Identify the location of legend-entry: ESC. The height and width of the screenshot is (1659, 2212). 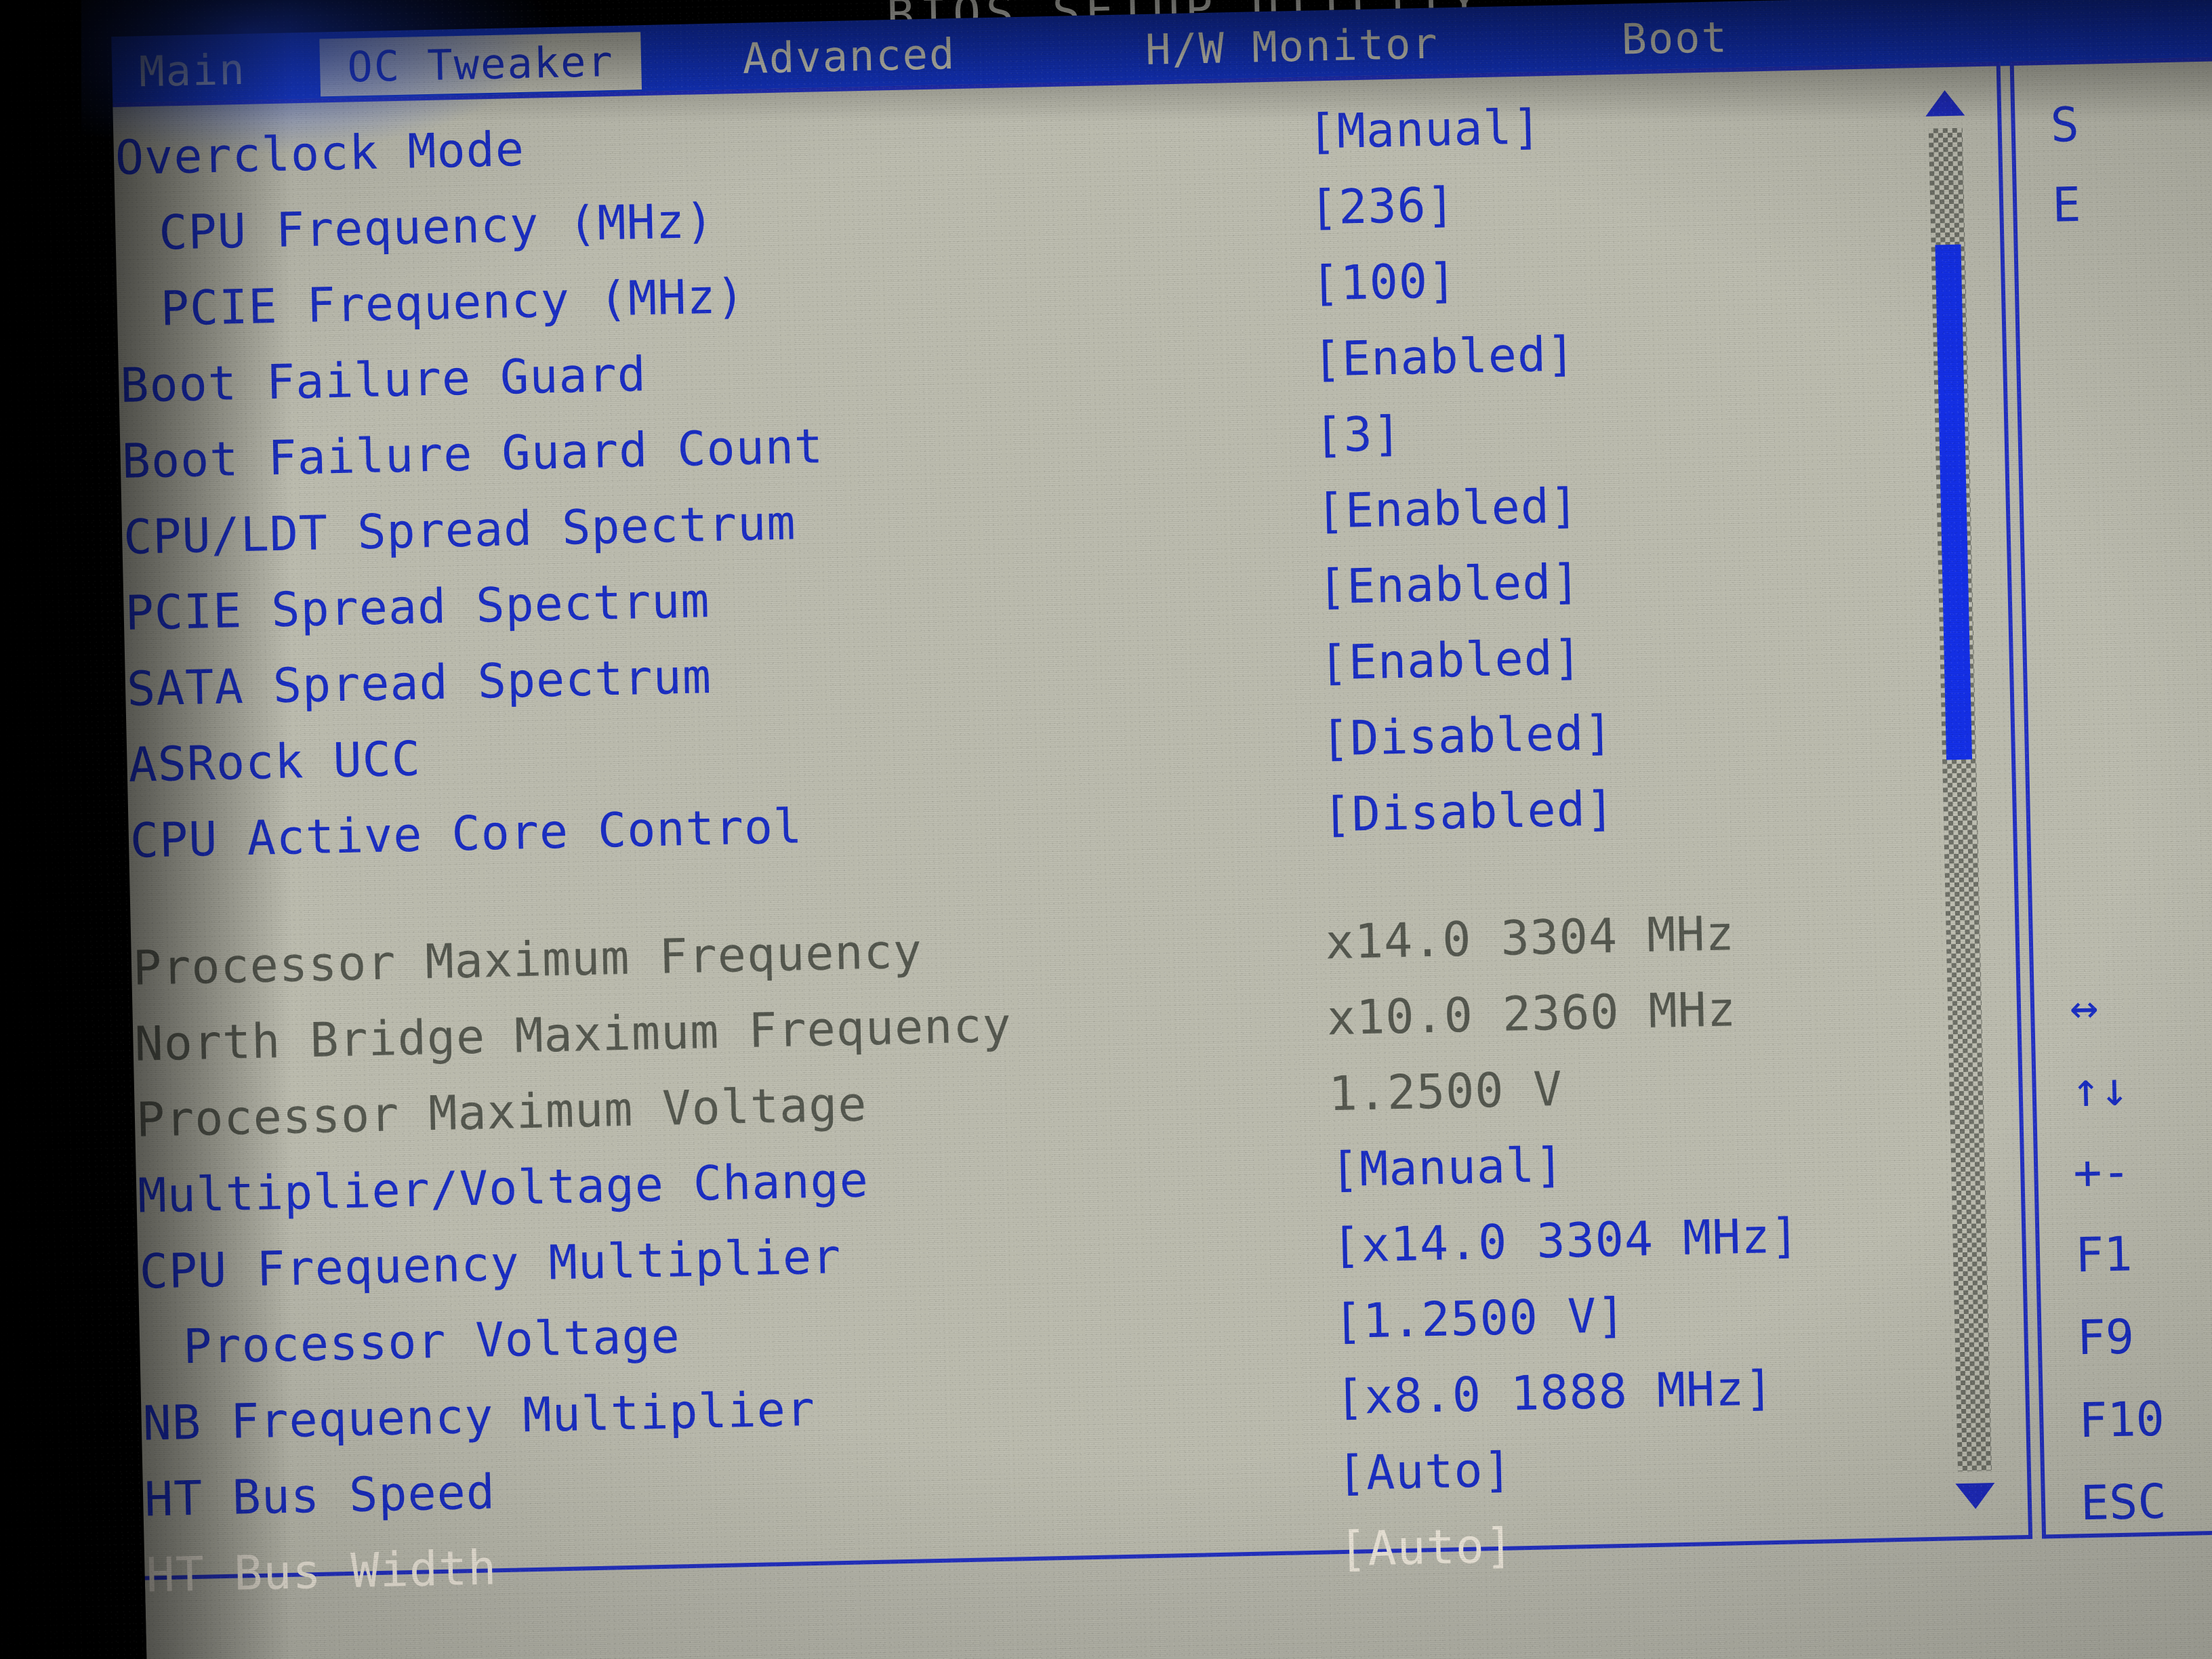
(2123, 1500).